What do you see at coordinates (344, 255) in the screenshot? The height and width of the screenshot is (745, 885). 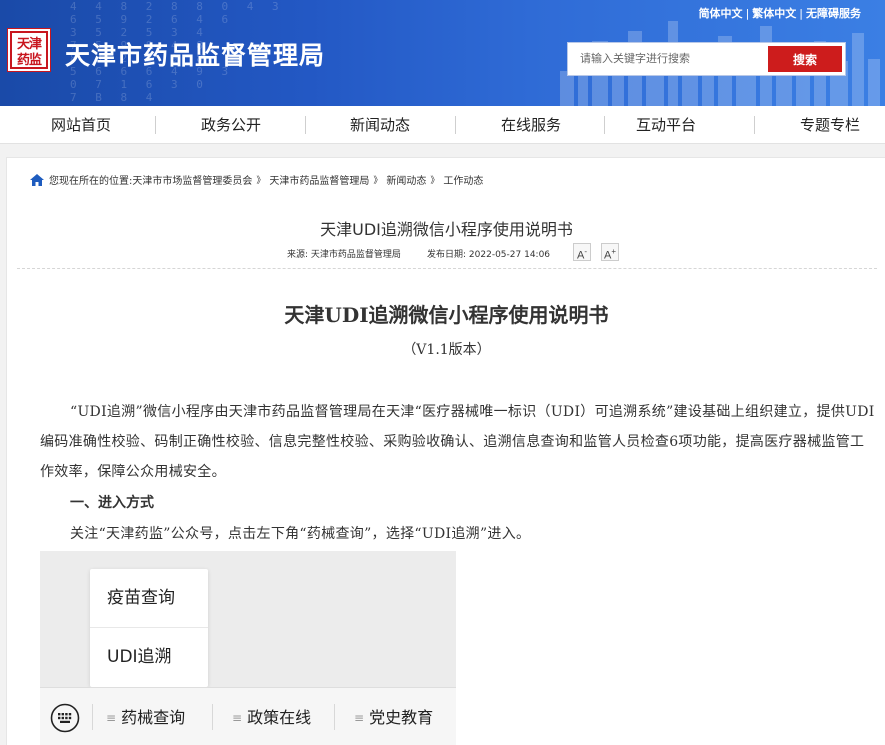 I see `article-source: 来源: 天津市药品监督管理局` at bounding box center [344, 255].